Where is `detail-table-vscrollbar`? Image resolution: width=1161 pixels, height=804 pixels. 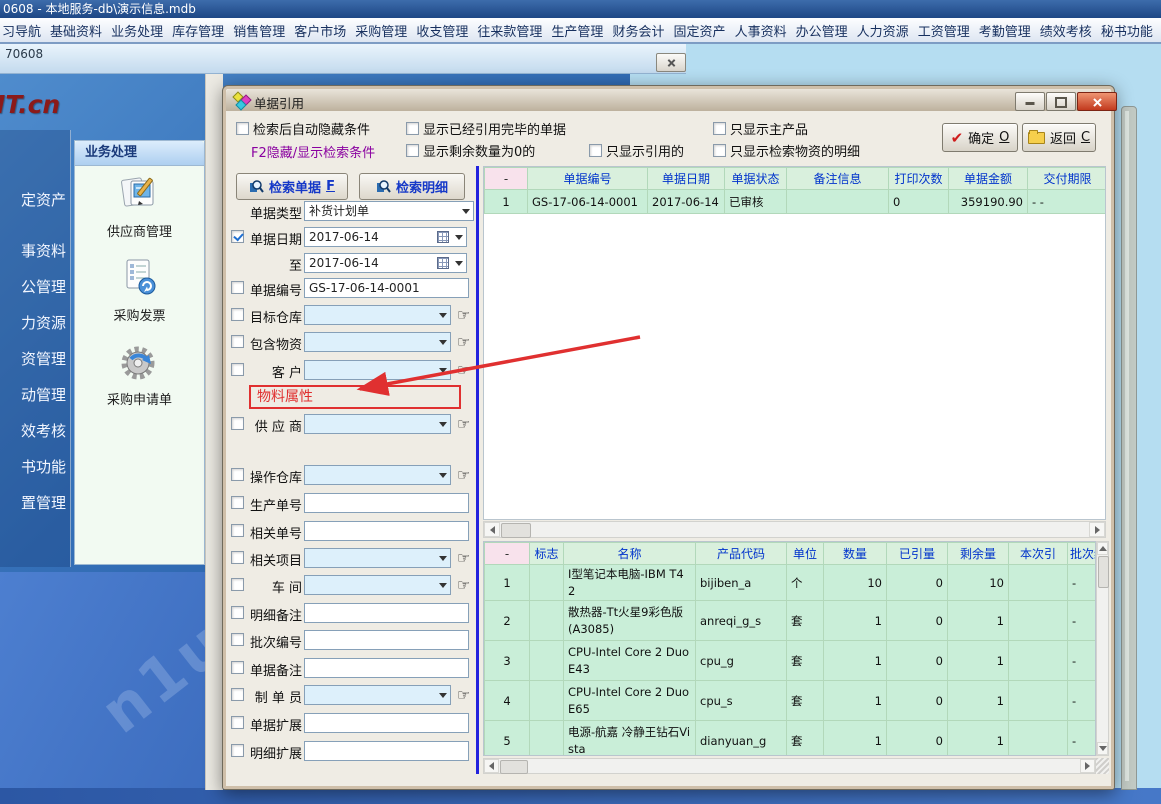
detail-table-vscrollbar is located at coordinates (1102, 648).